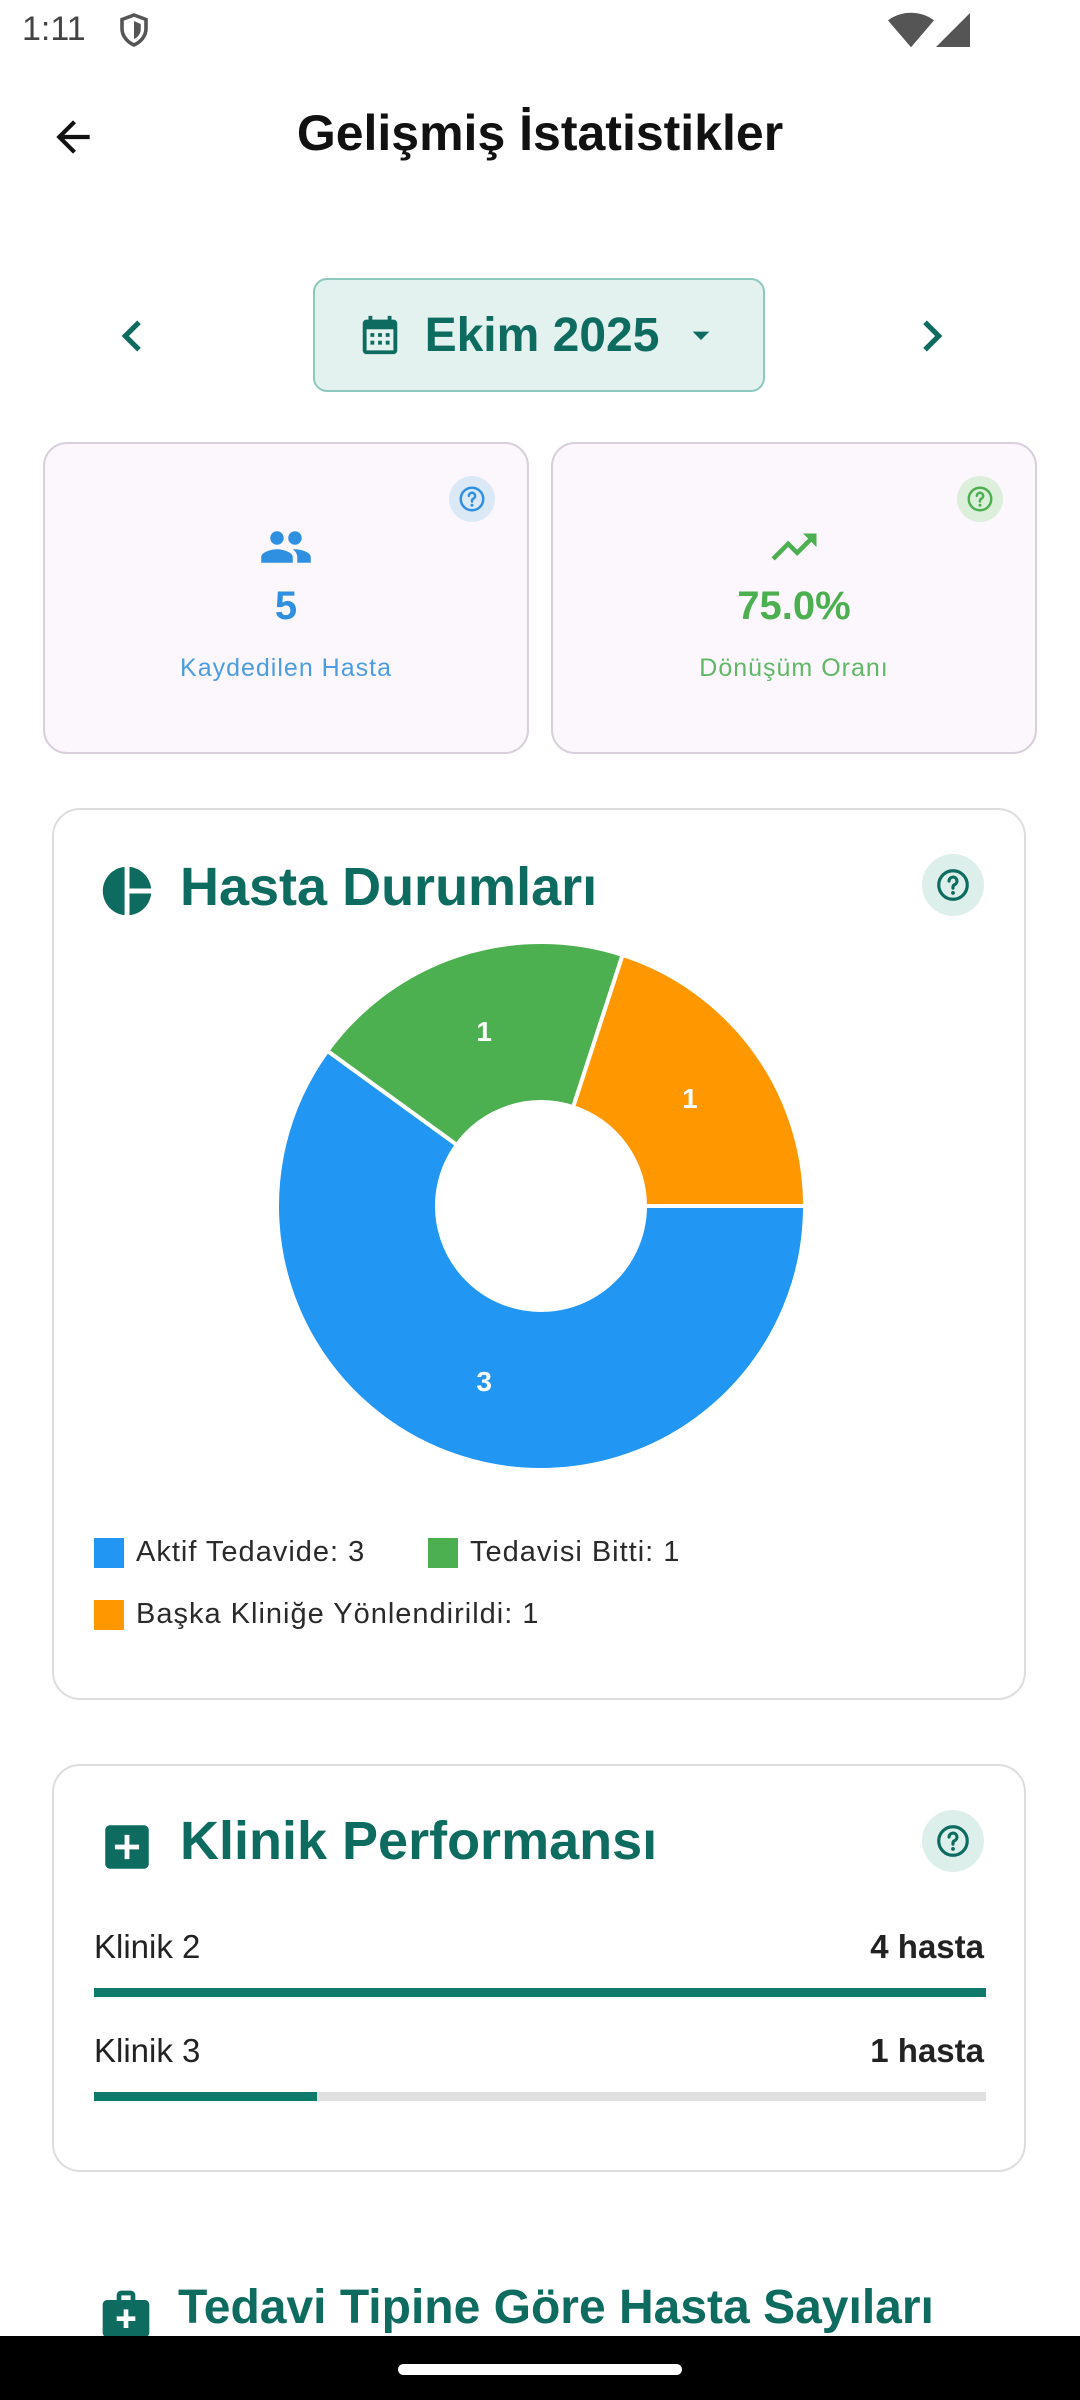  Describe the element at coordinates (389, 887) in the screenshot. I see `card-title: Hasta Durumları` at that location.